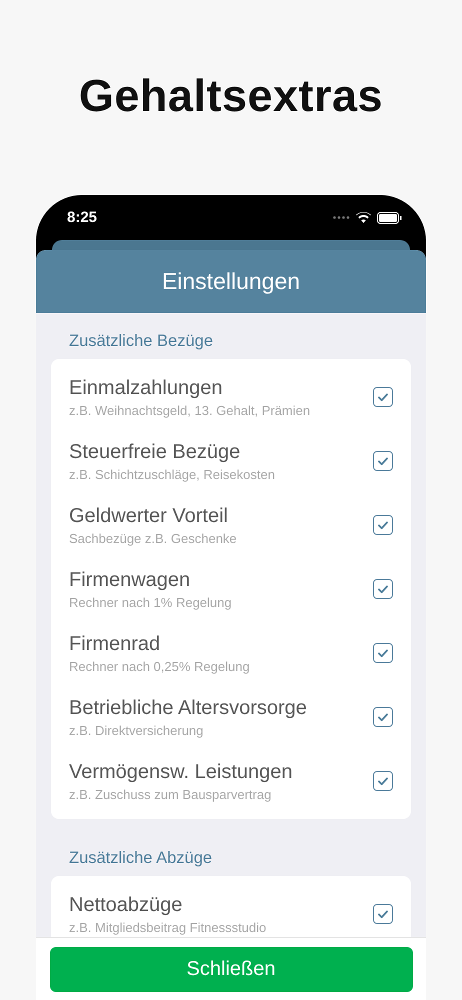 The image size is (462, 1000). I want to click on setting-subtitle: z.B. Direktversicherung, so click(136, 730).